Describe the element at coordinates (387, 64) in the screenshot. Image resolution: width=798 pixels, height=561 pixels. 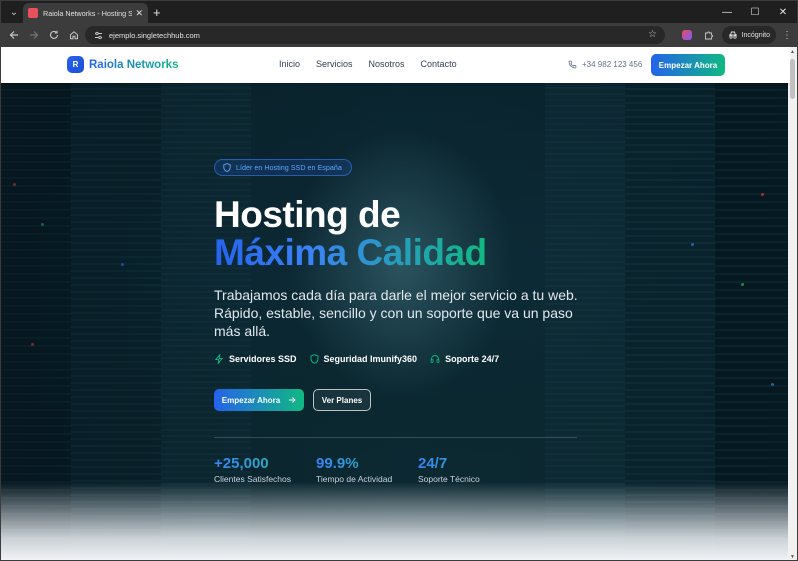
I see `menu-item-nosotros: Nosotros` at that location.